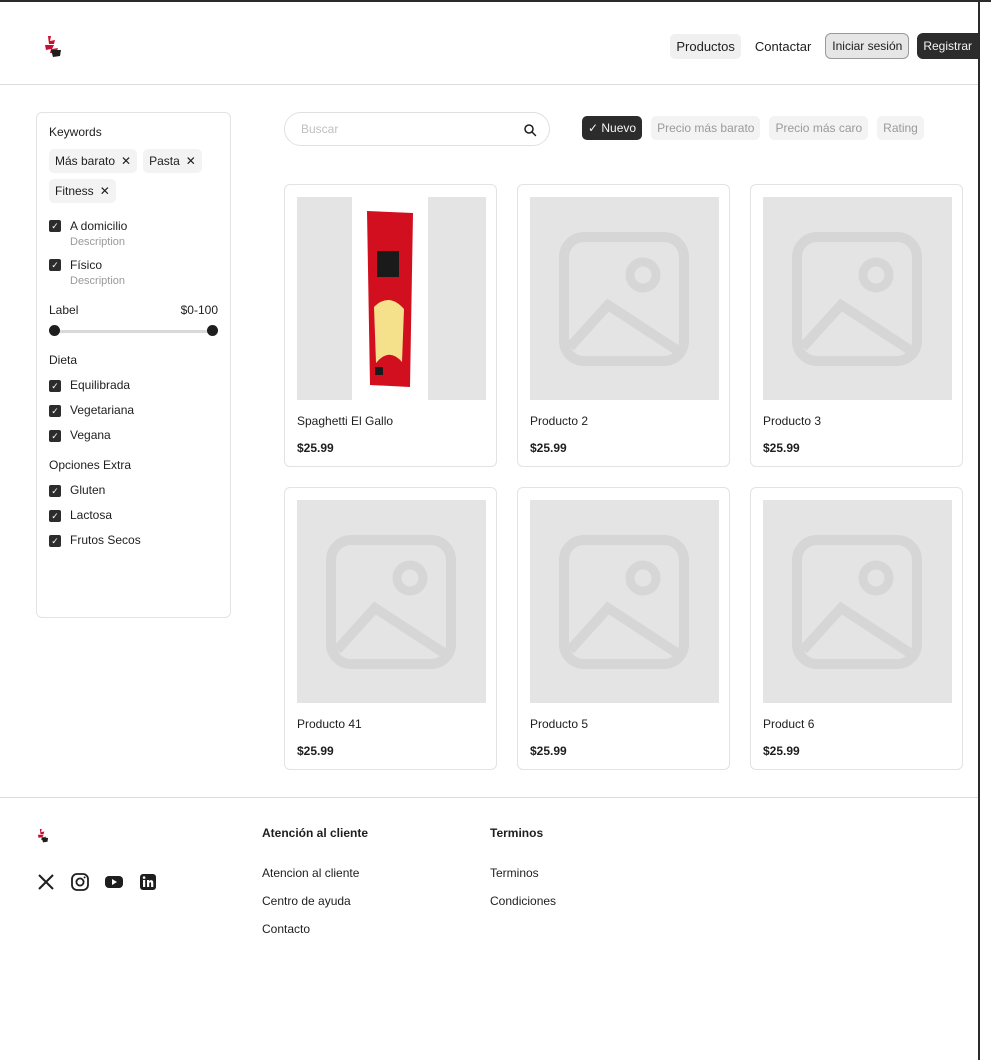 The image size is (991, 1060). I want to click on product-name: Producto 5, so click(559, 724).